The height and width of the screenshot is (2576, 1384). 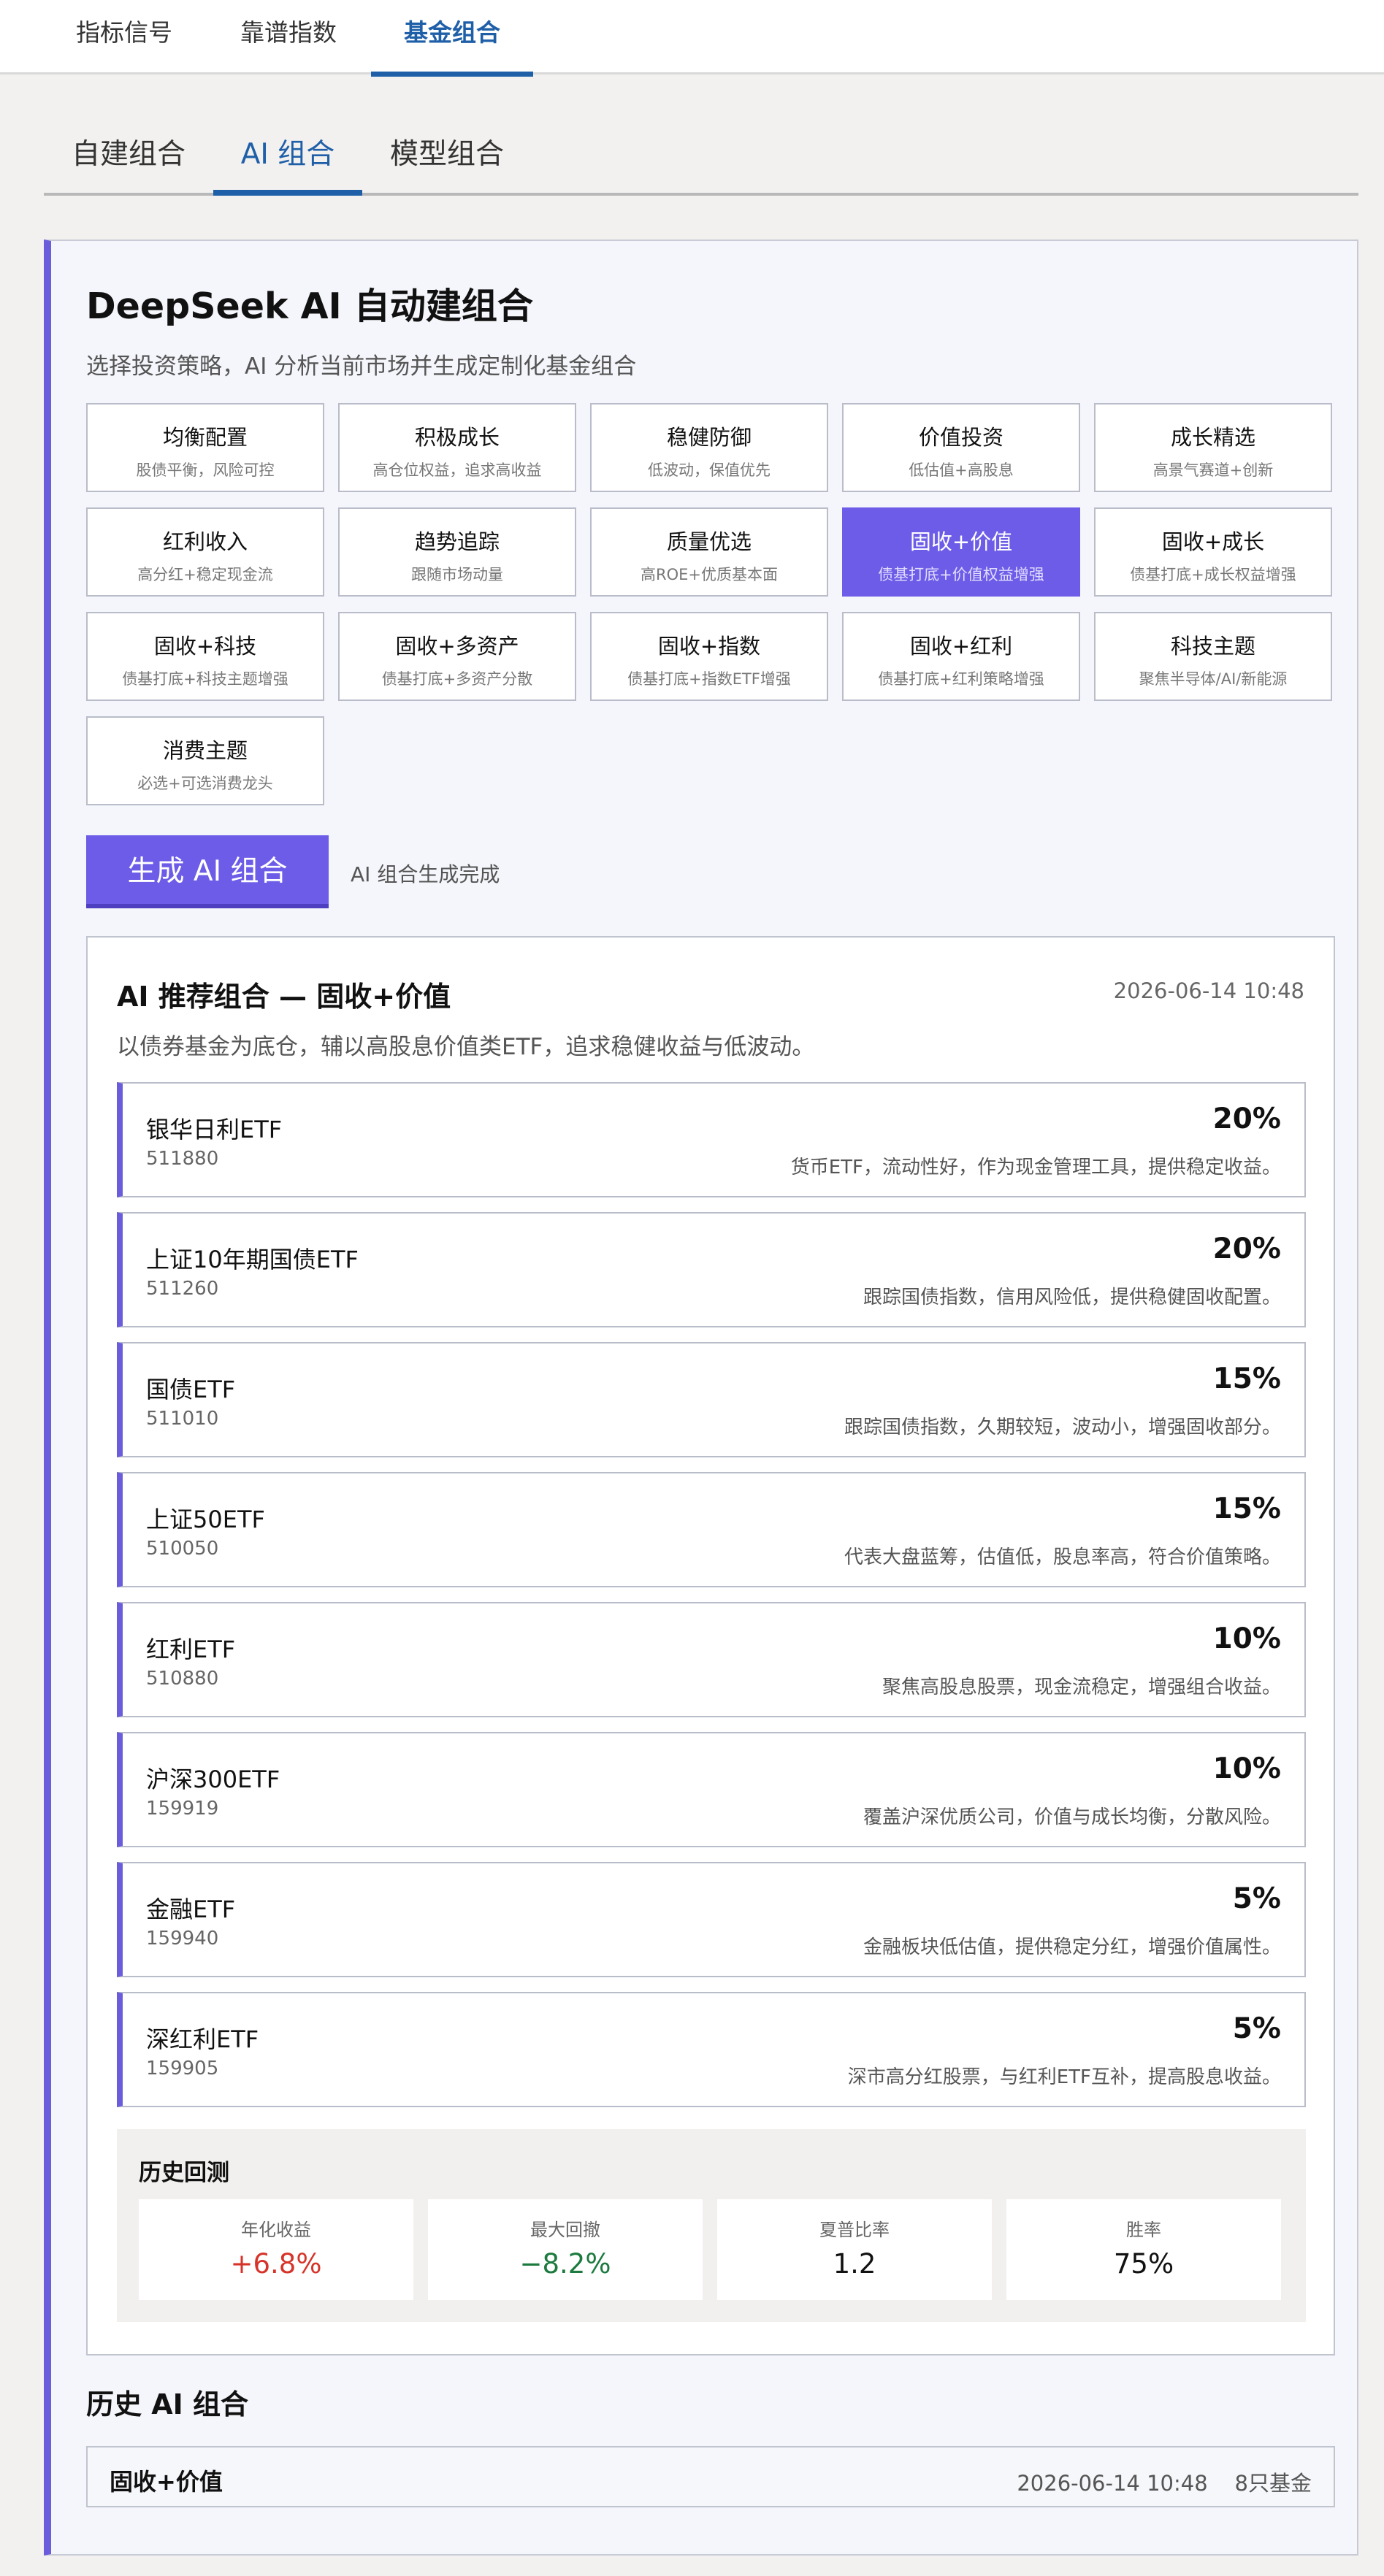 I want to click on fund-name: 国债ETF, so click(x=191, y=1389).